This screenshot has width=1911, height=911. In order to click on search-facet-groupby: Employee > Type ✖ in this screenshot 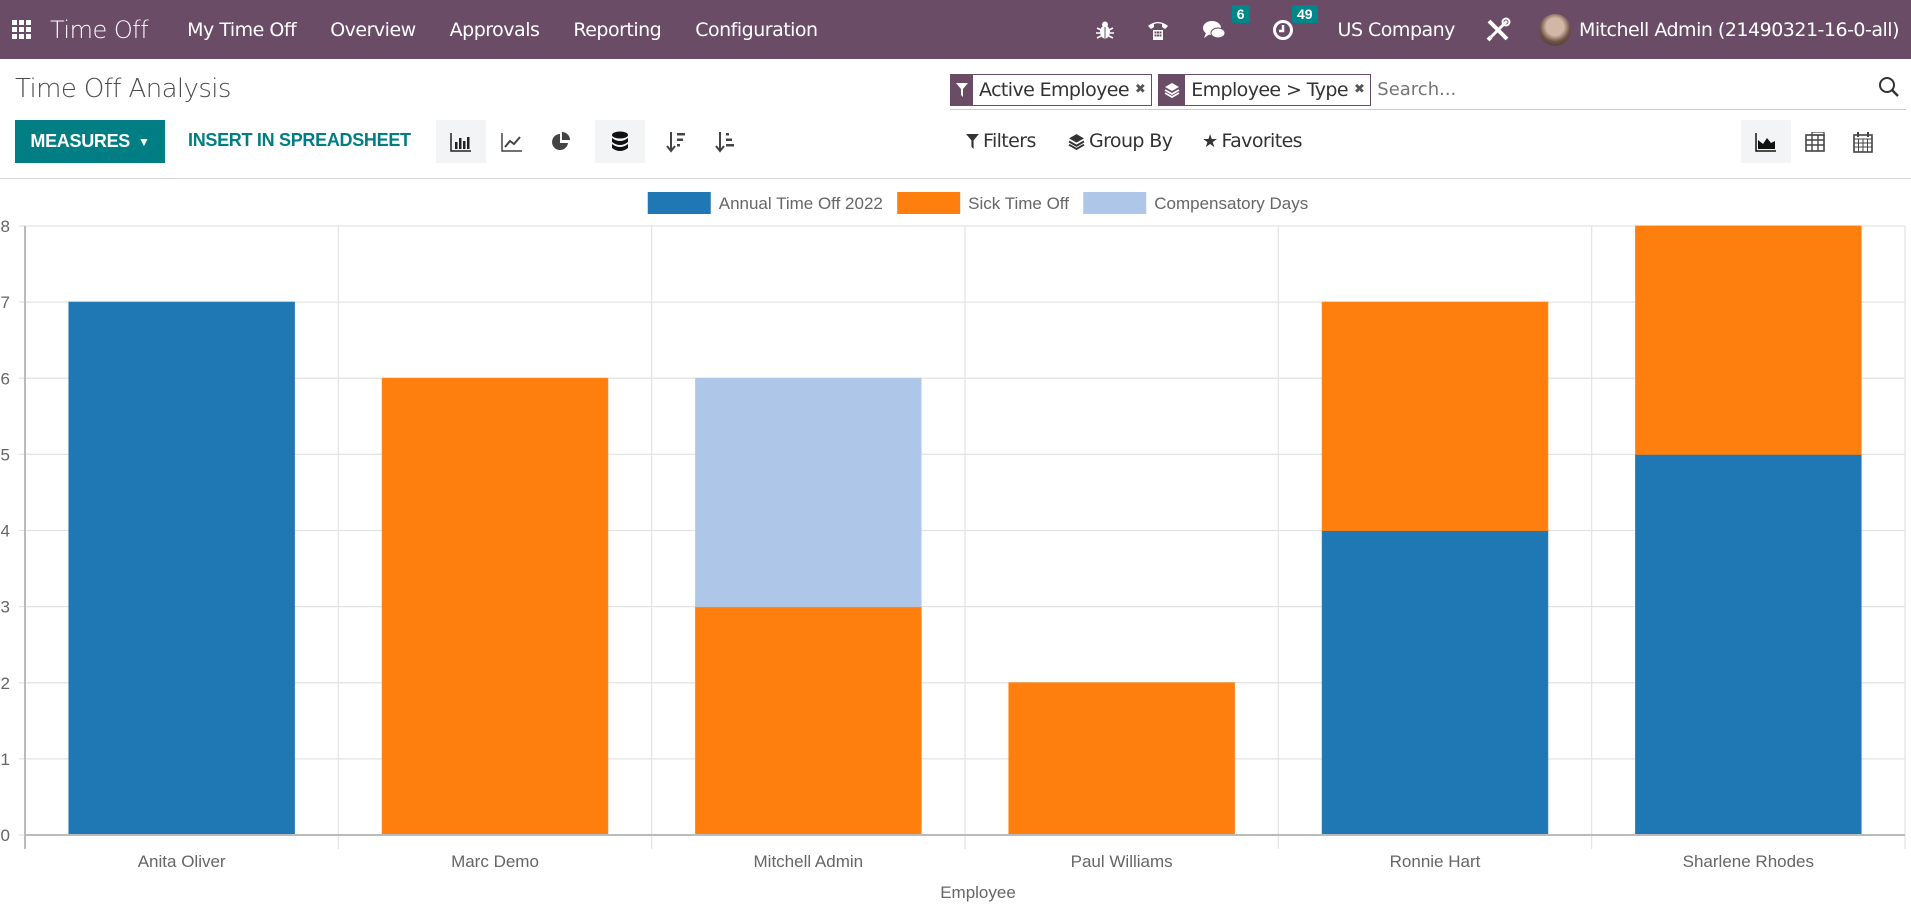, I will do `click(1265, 89)`.